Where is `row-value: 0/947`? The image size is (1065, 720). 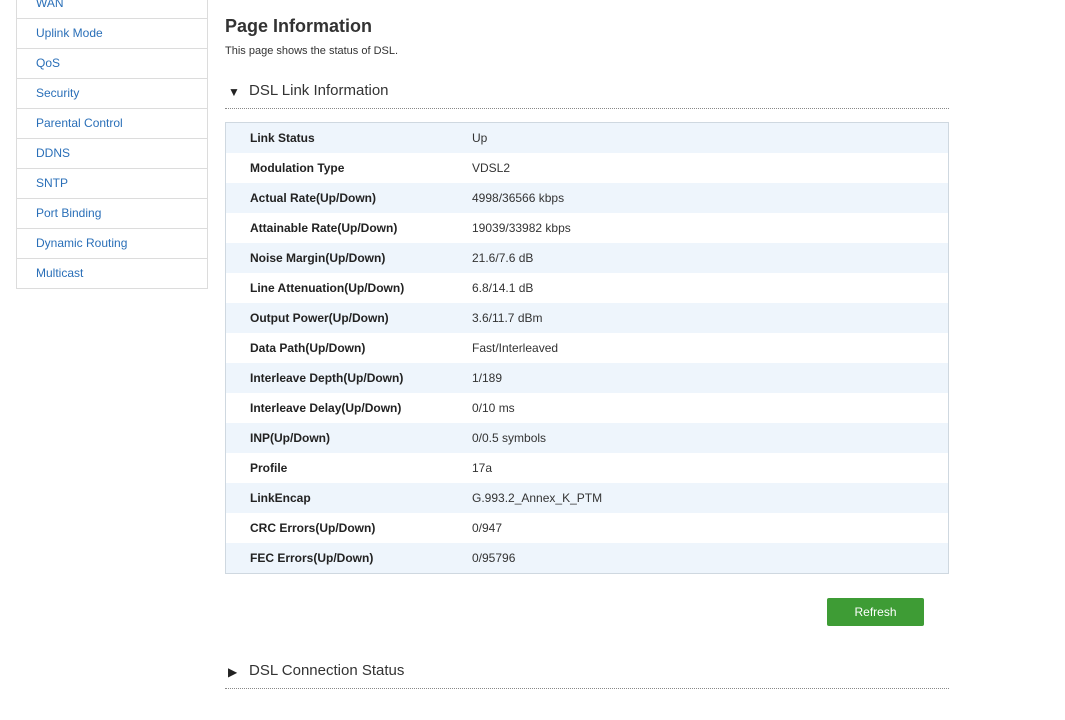 row-value: 0/947 is located at coordinates (487, 528).